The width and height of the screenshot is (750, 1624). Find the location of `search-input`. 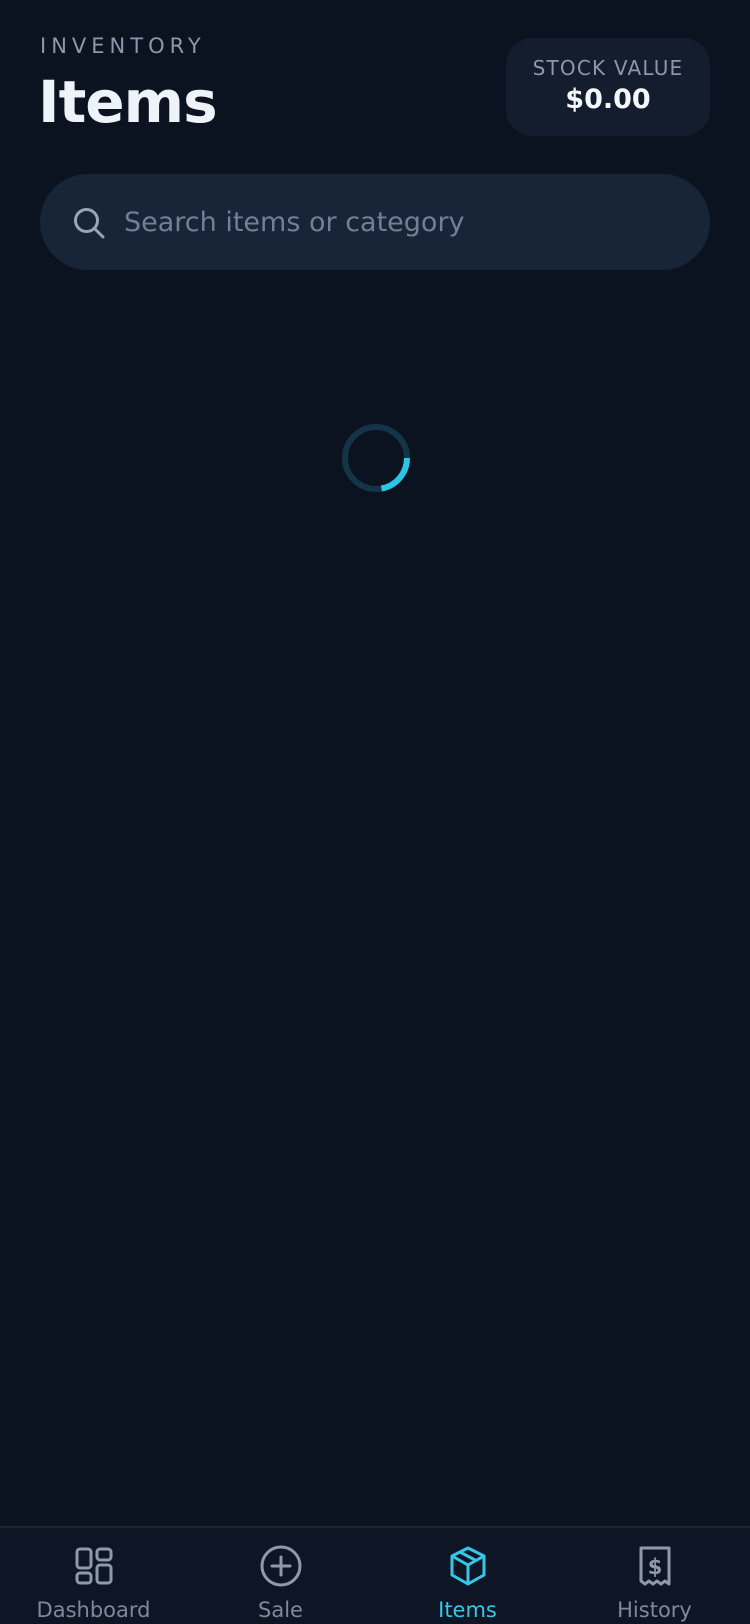

search-input is located at coordinates (404, 222).